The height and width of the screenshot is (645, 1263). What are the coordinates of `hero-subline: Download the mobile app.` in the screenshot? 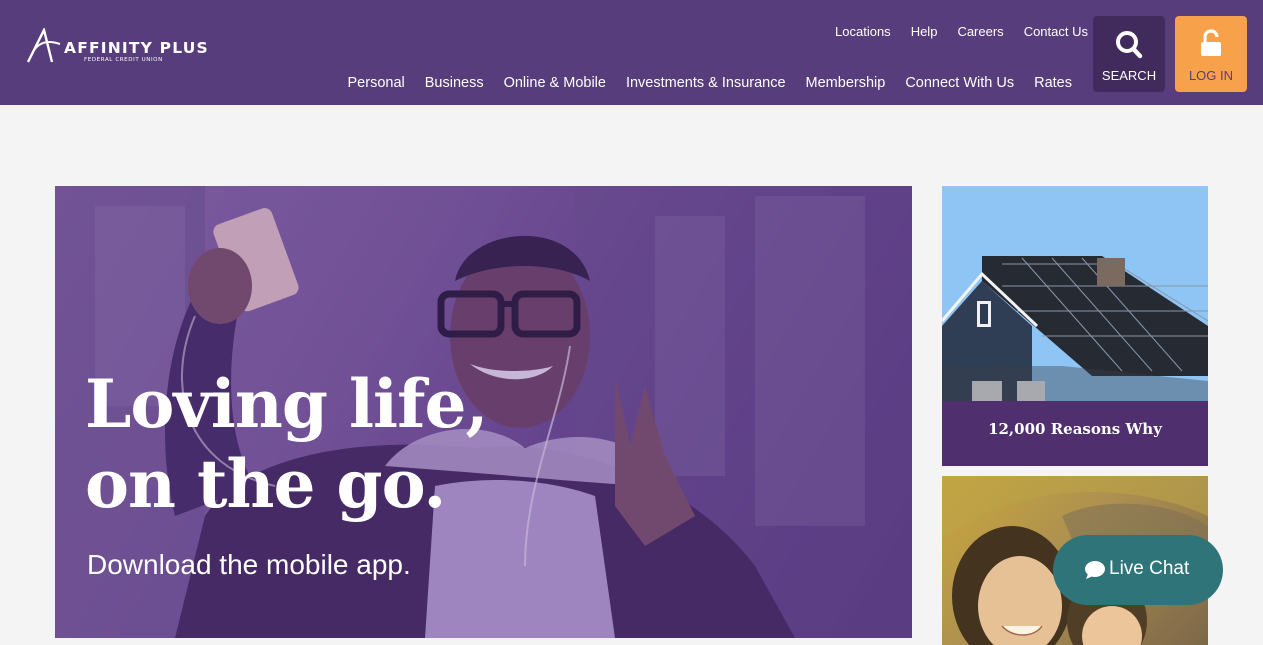 It's located at (249, 564).